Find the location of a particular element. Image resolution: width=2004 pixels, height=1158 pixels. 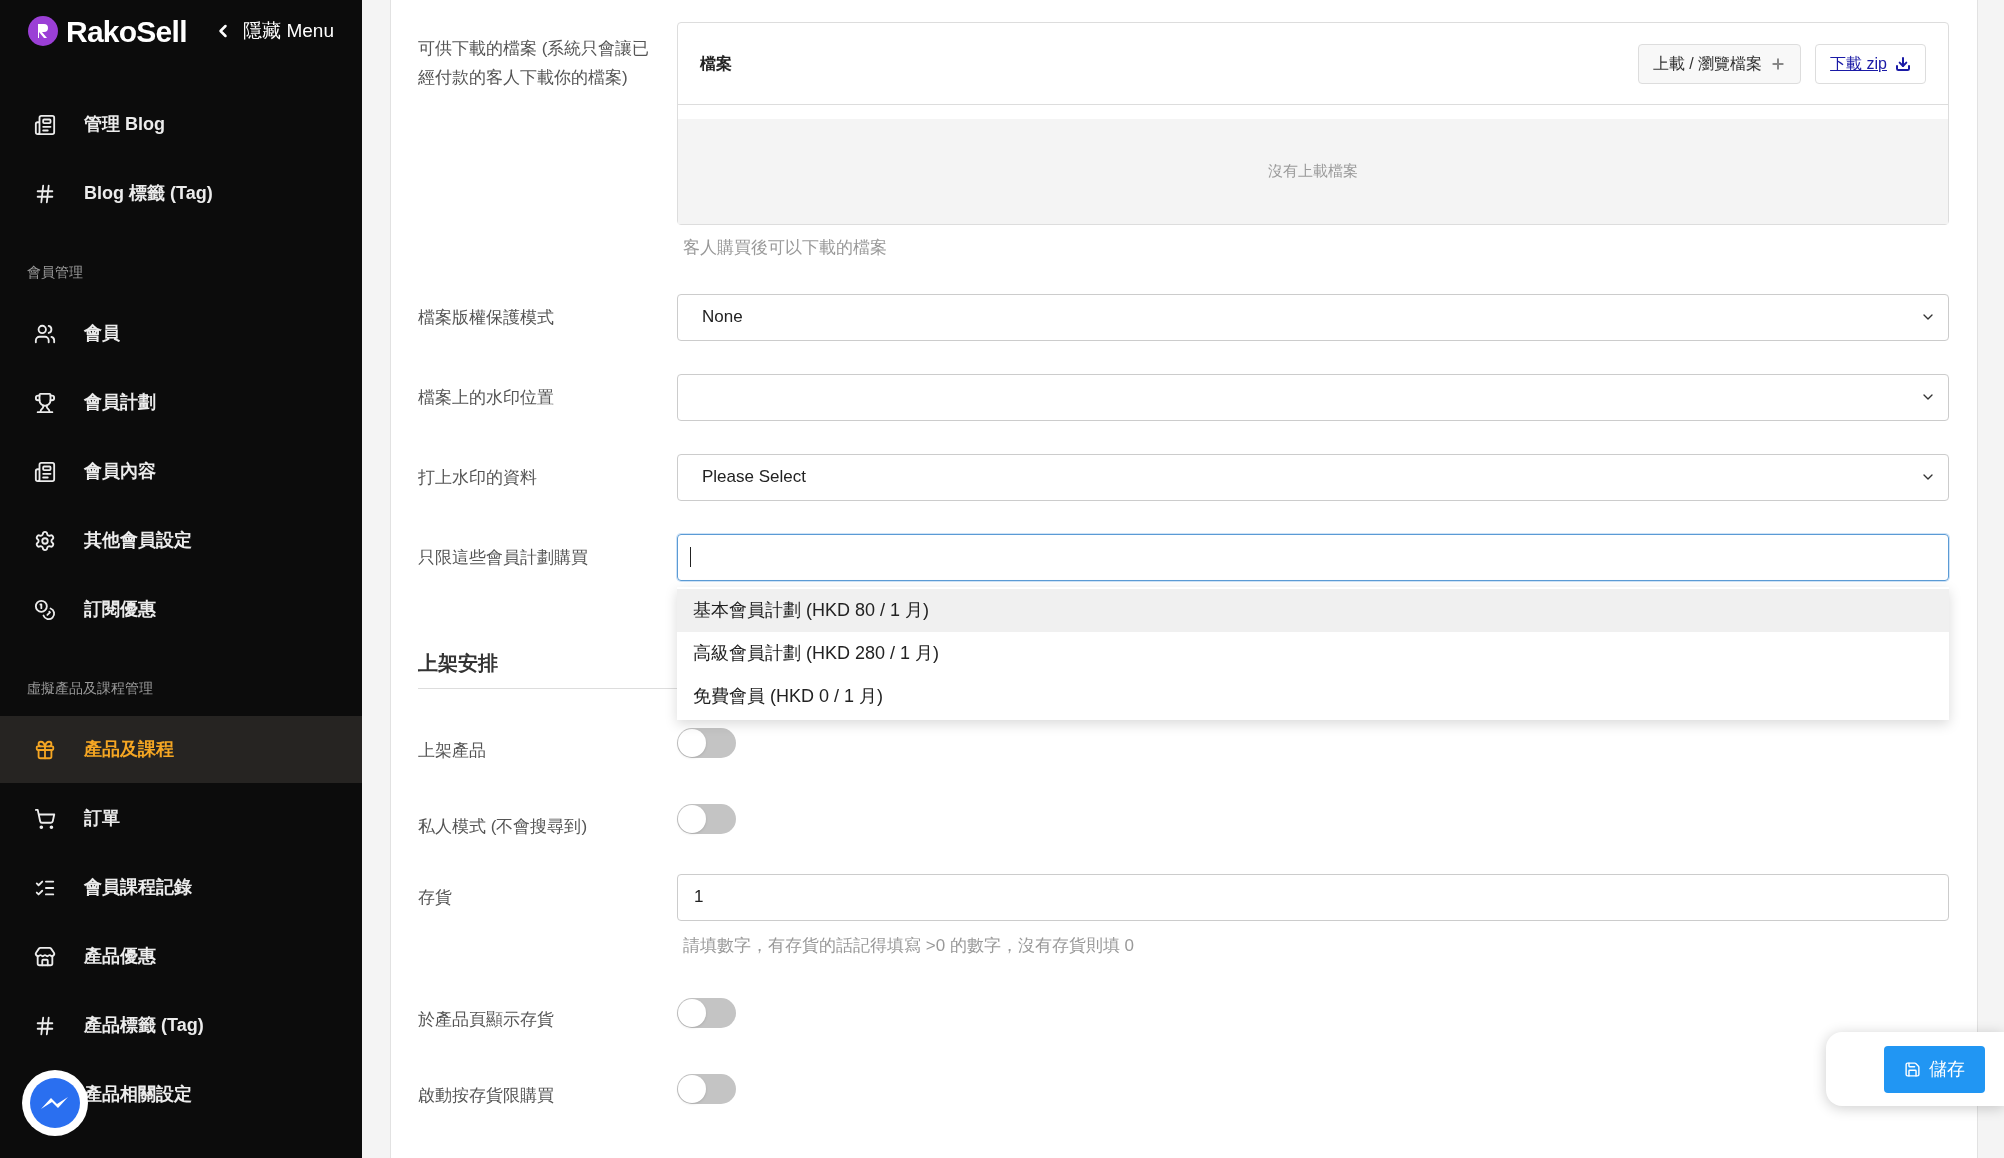

sidebar-item: 產品優惠 is located at coordinates (181, 956).